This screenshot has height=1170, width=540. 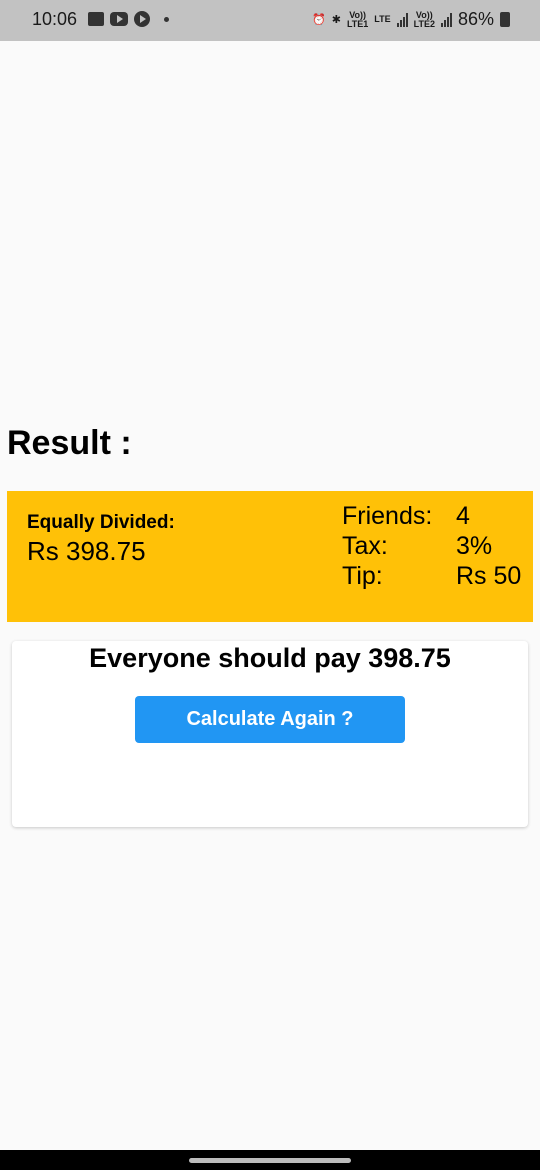 I want to click on tip-label: Tip:, so click(x=362, y=576).